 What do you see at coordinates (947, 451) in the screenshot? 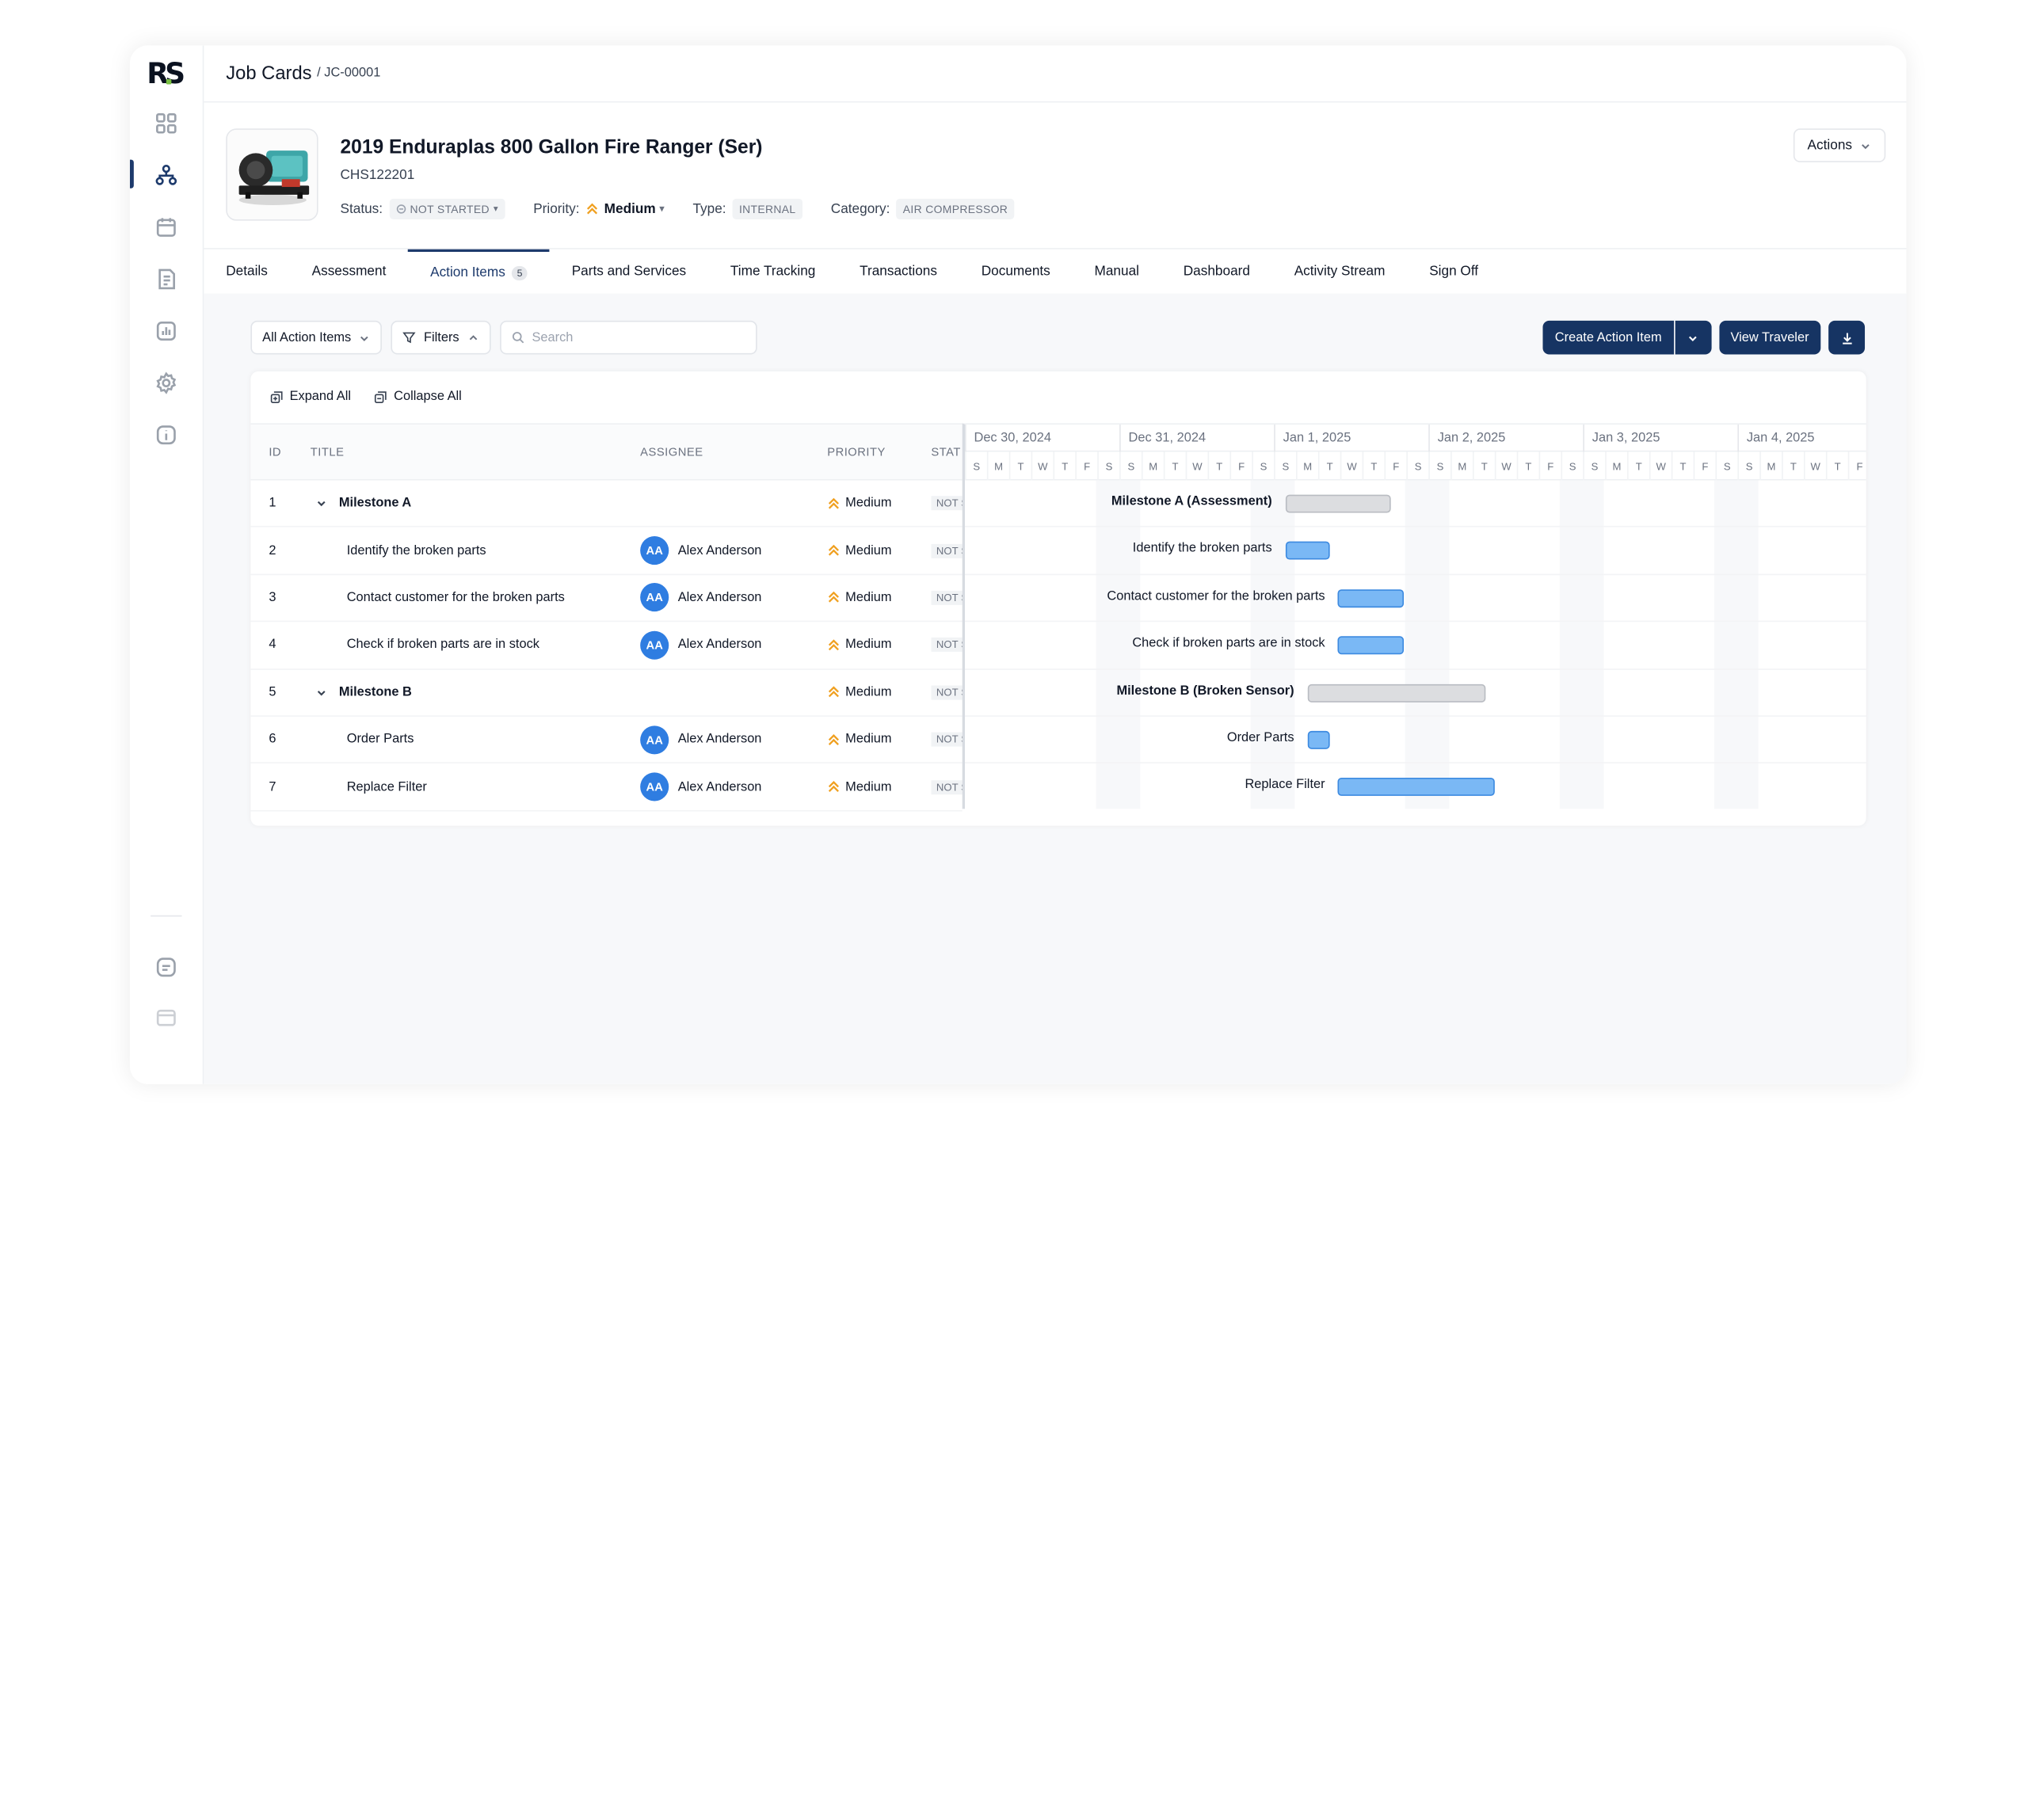
I see `col-header-status: STAT` at bounding box center [947, 451].